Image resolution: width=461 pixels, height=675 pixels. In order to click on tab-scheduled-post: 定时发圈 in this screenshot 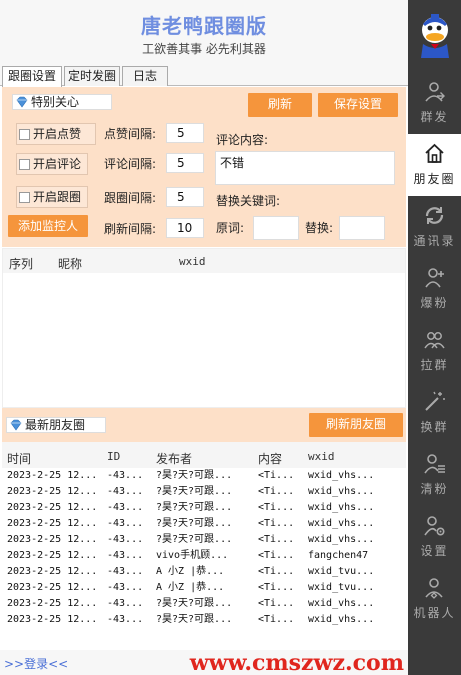, I will do `click(92, 76)`.